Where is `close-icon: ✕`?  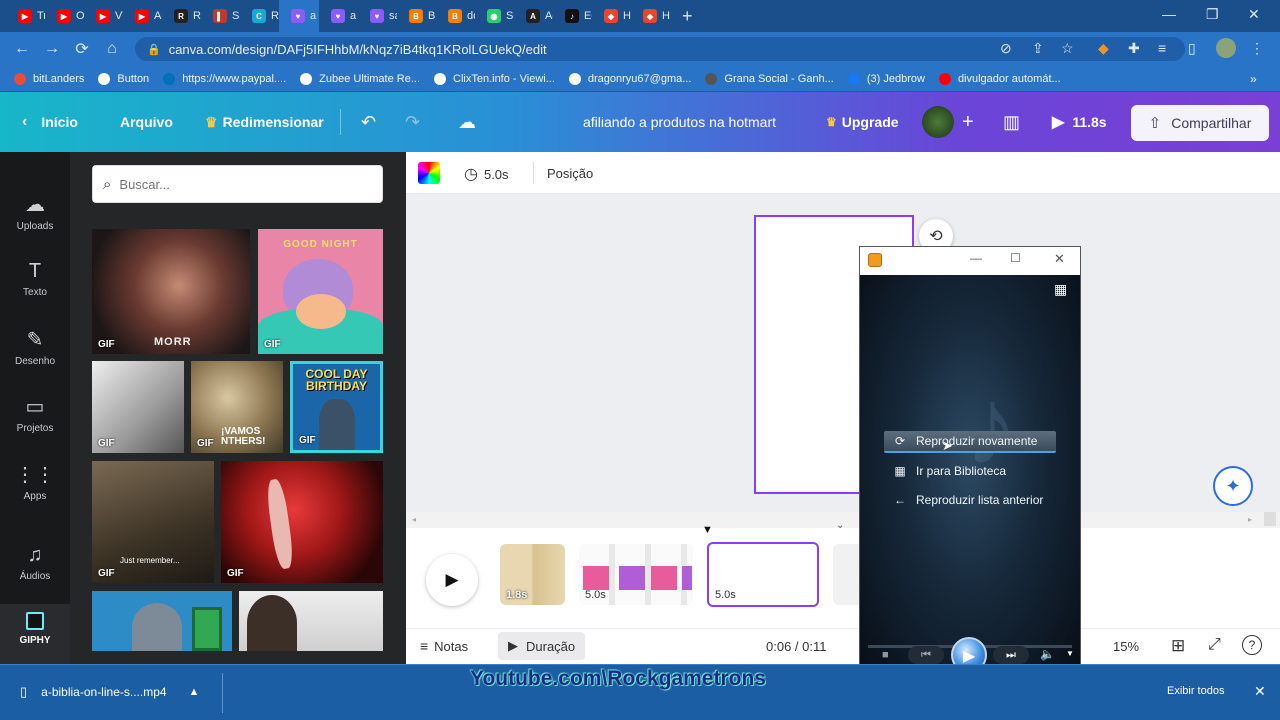 close-icon: ✕ is located at coordinates (1059, 259).